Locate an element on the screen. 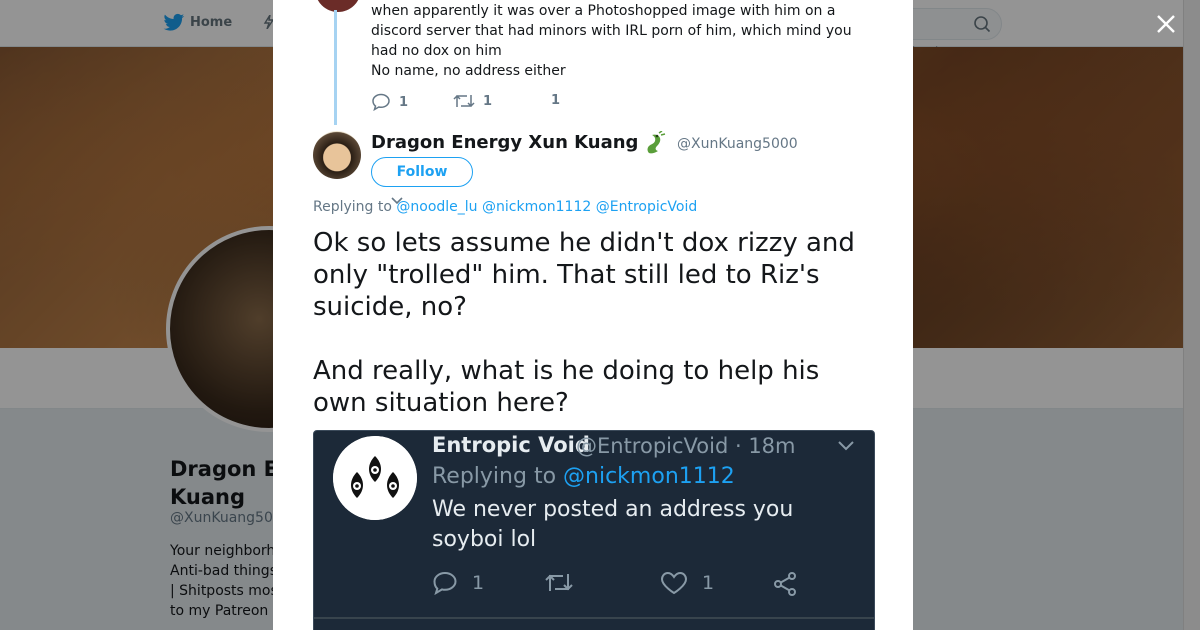  reply-button: 1 is located at coordinates (389, 102).